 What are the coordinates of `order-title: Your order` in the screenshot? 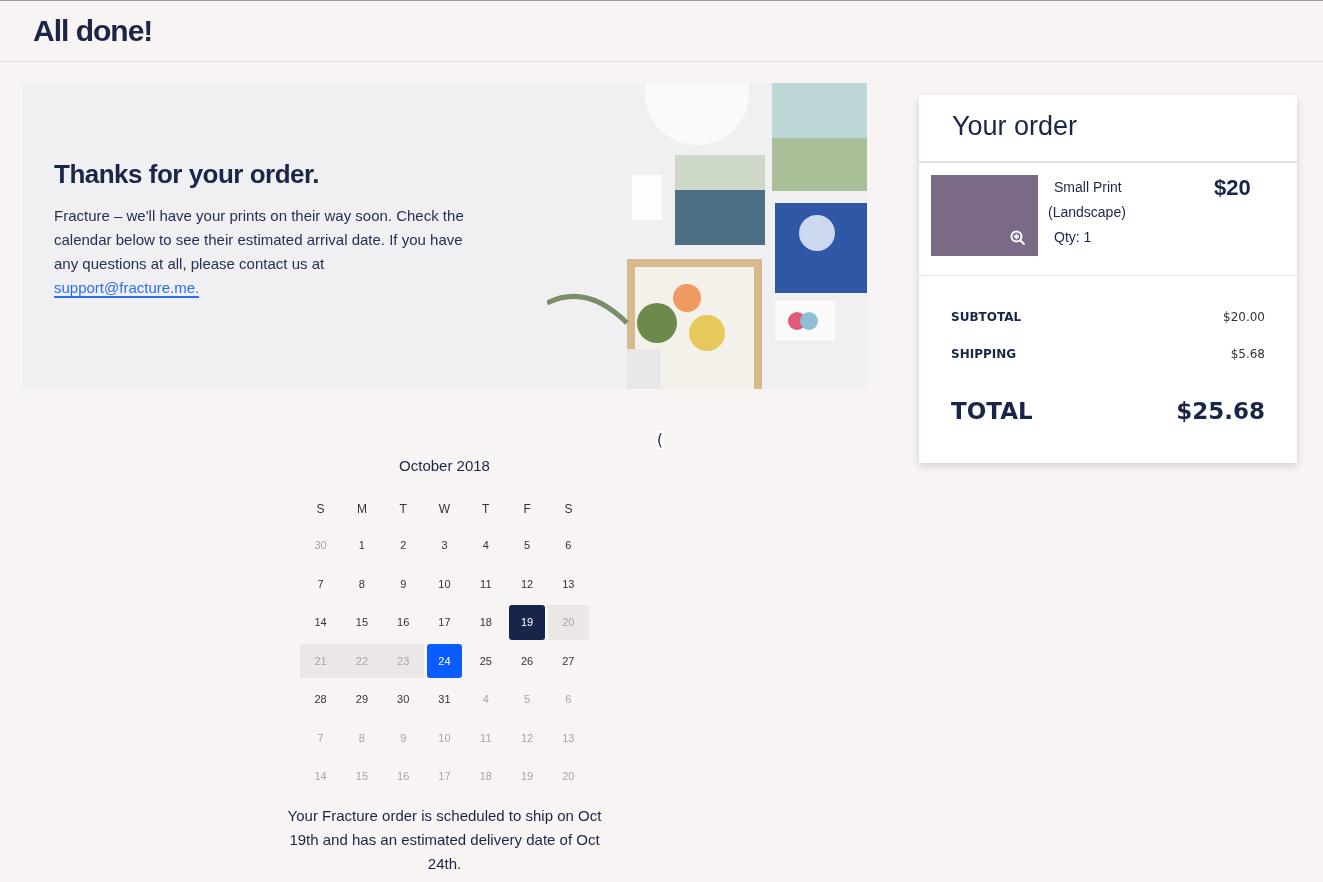 It's located at (1108, 129).